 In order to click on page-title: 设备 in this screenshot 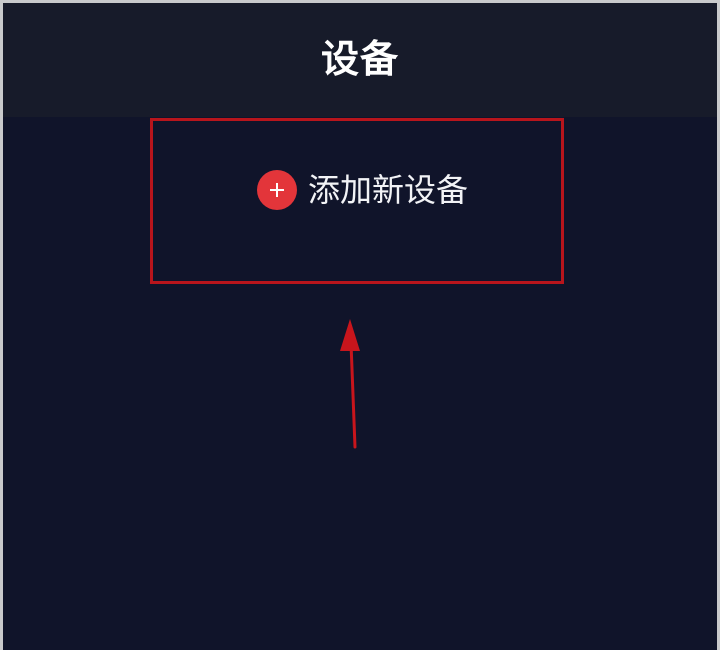, I will do `click(359, 59)`.